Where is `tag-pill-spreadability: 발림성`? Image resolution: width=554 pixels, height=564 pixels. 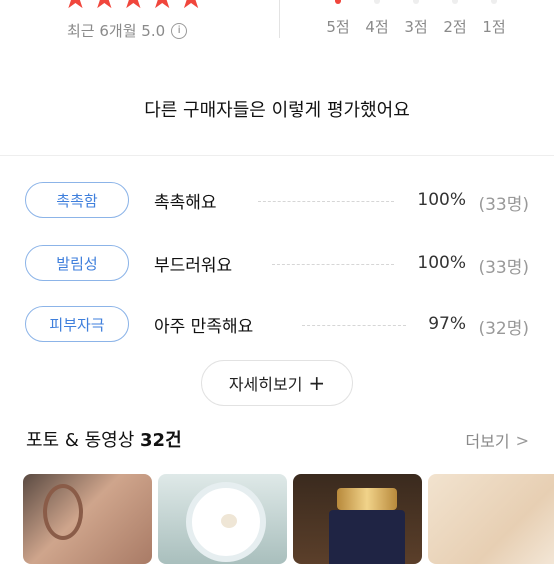 tag-pill-spreadability: 발림성 is located at coordinates (77, 263).